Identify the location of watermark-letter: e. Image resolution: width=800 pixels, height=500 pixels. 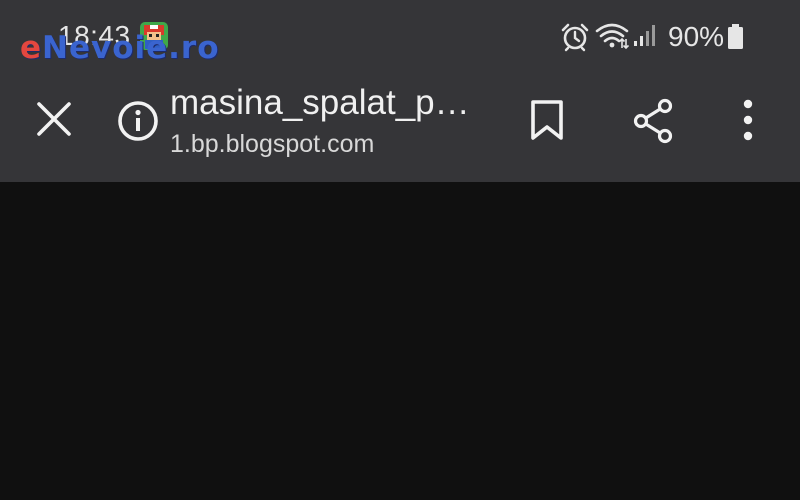
(31, 48).